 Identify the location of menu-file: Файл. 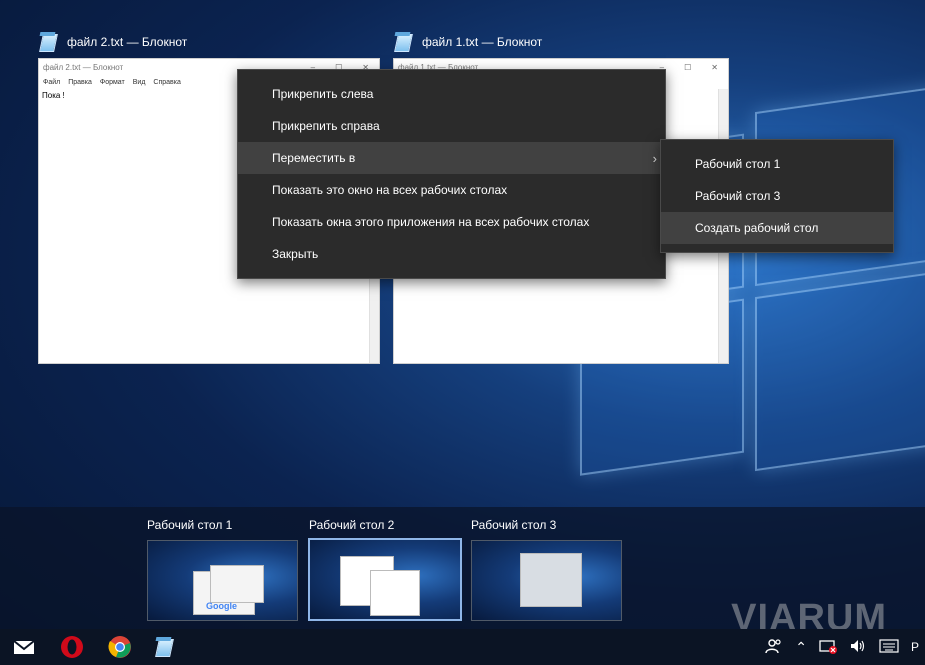
(52, 82).